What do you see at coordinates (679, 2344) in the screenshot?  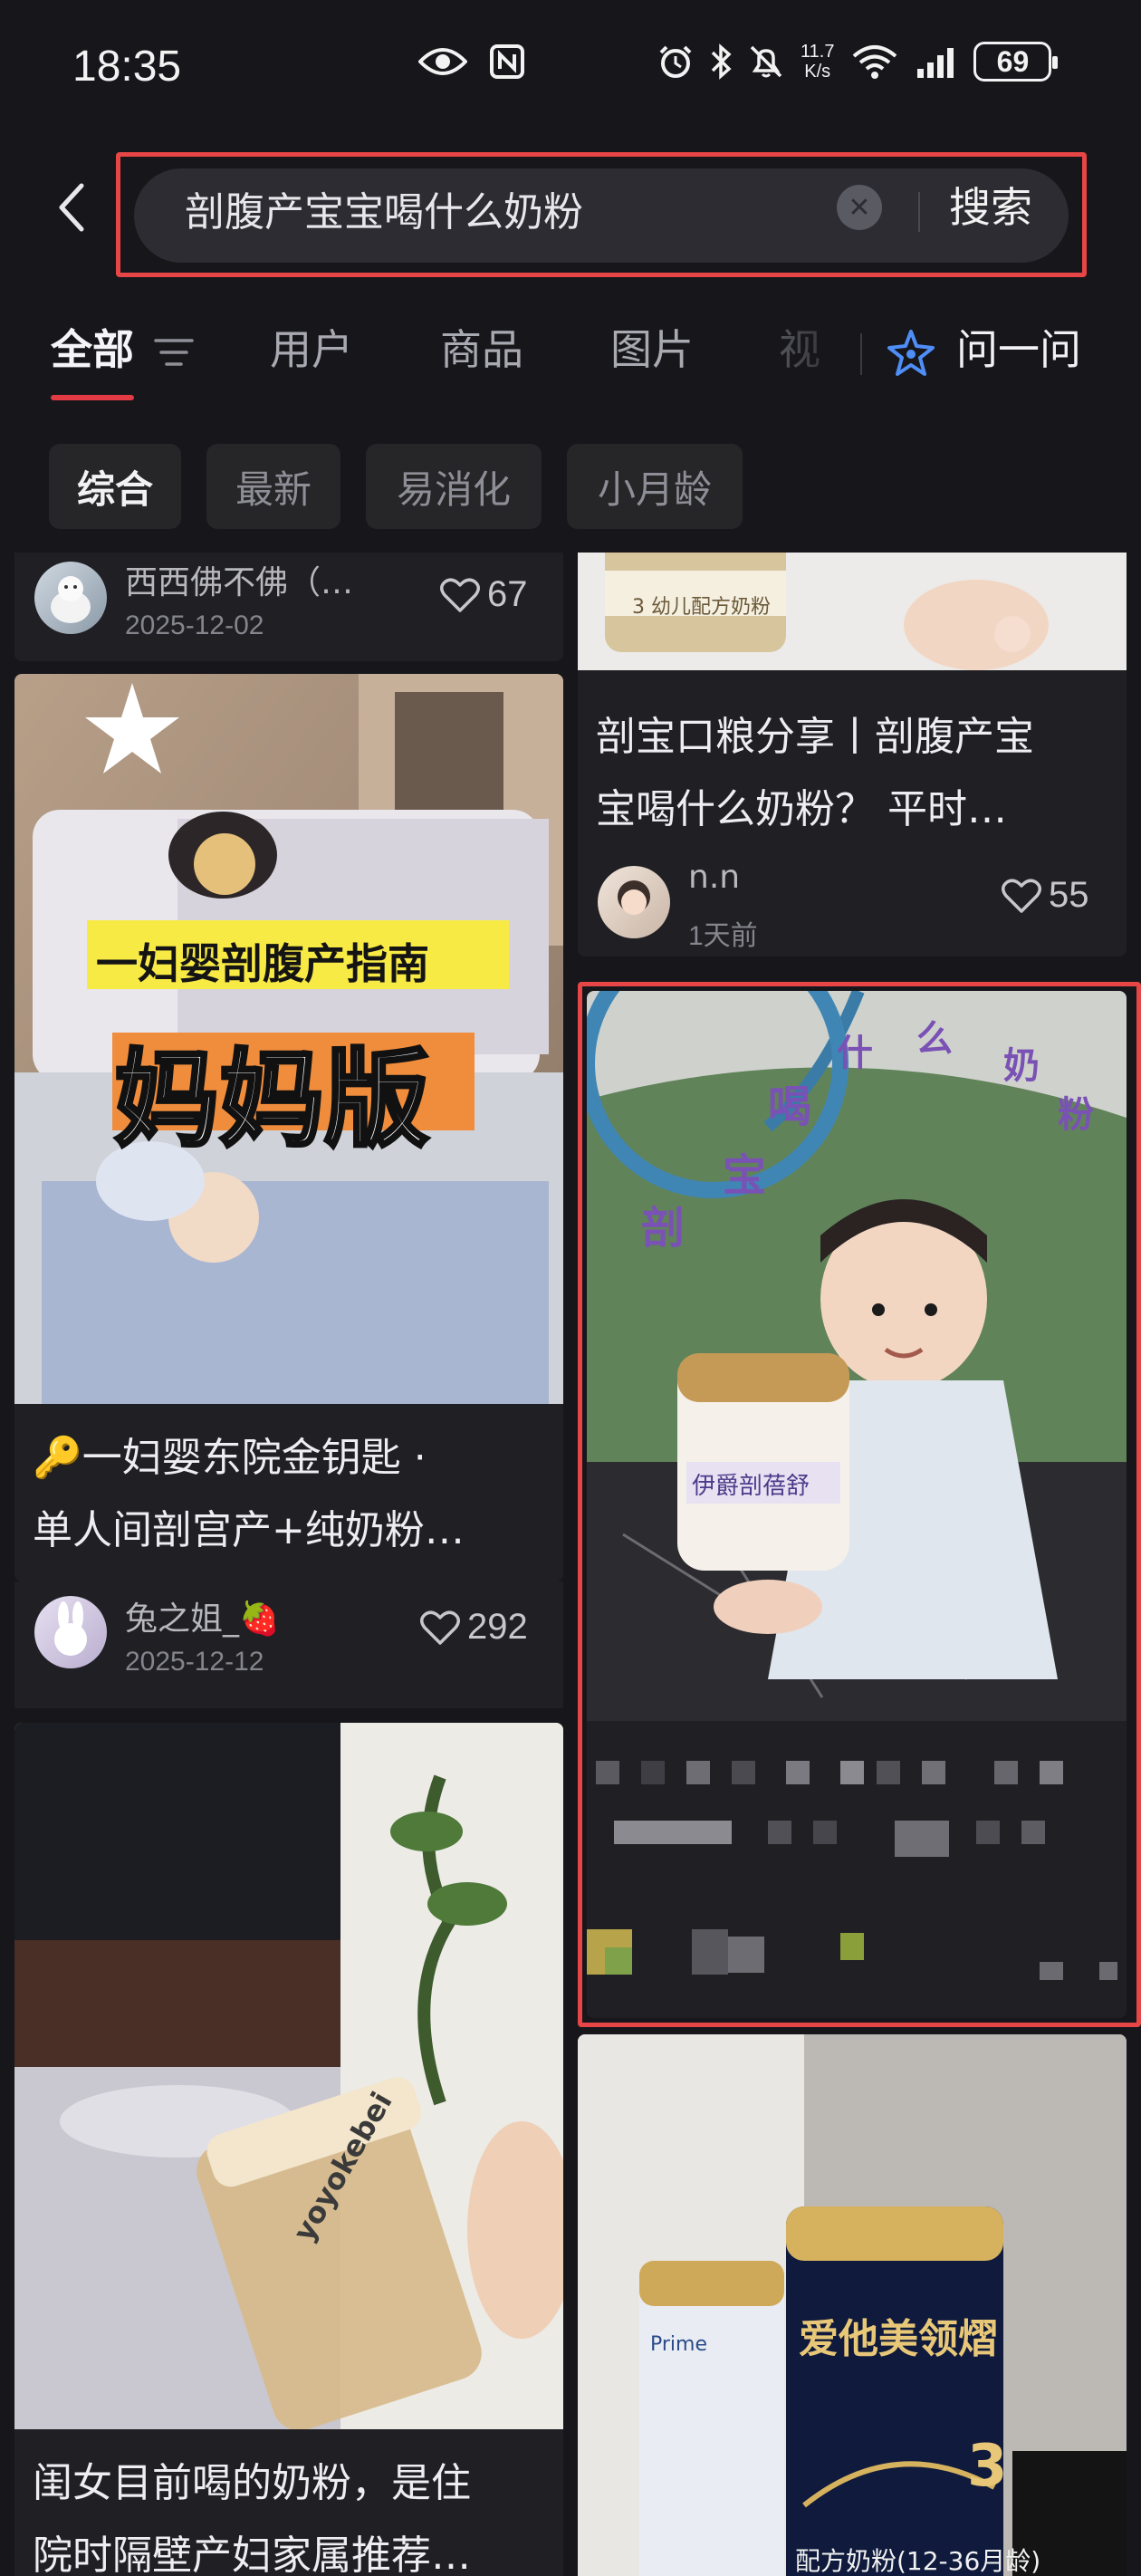 I see `can-secondary-text: Prime` at bounding box center [679, 2344].